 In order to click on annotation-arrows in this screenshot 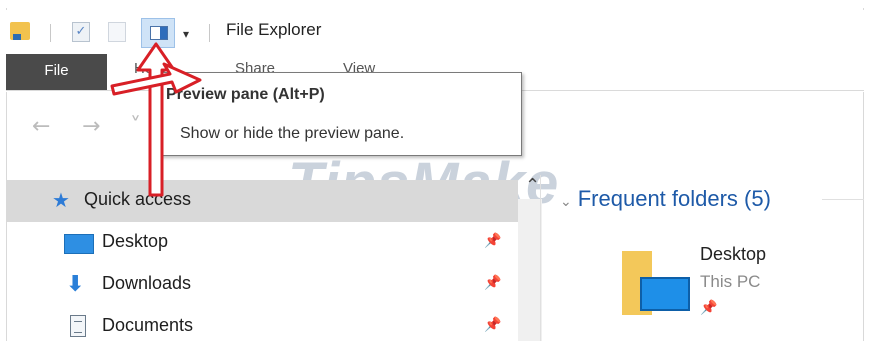, I will do `click(156, 119)`.